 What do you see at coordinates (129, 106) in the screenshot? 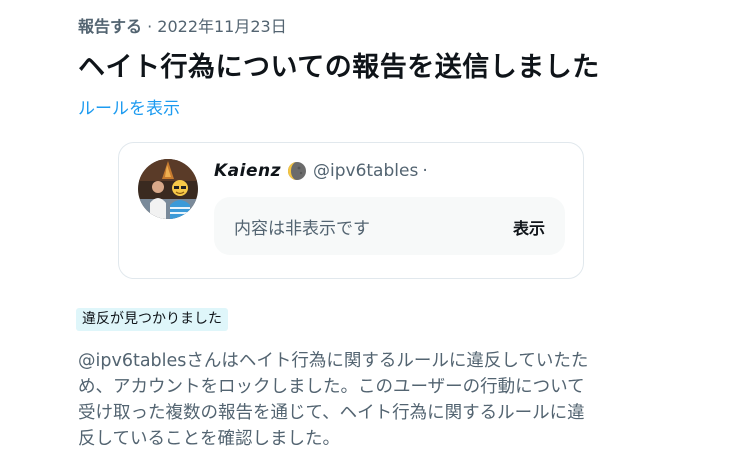
I see `view-rules-link: ルールを表示` at bounding box center [129, 106].